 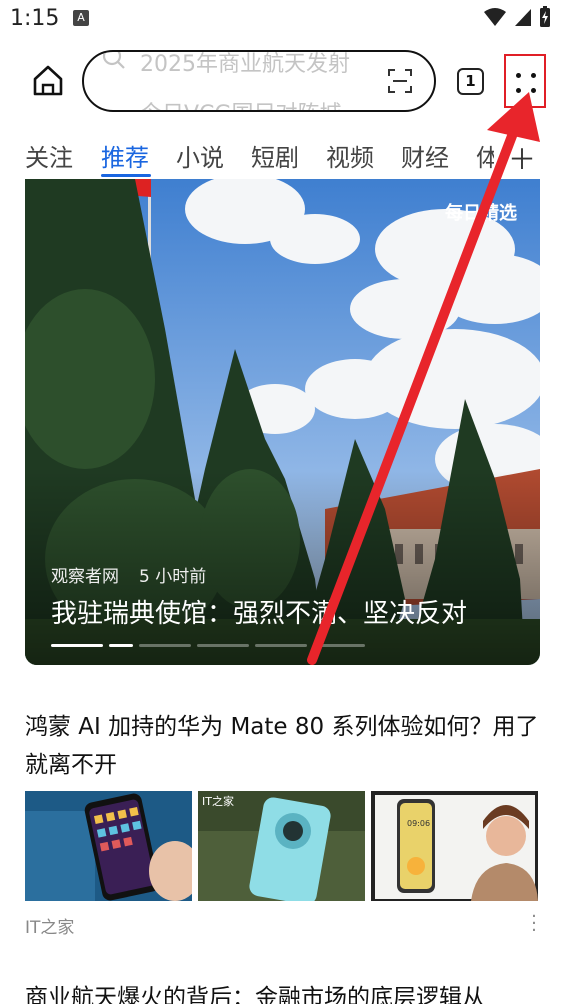 I want to click on status-bar: 1:15 A, so click(x=282, y=20).